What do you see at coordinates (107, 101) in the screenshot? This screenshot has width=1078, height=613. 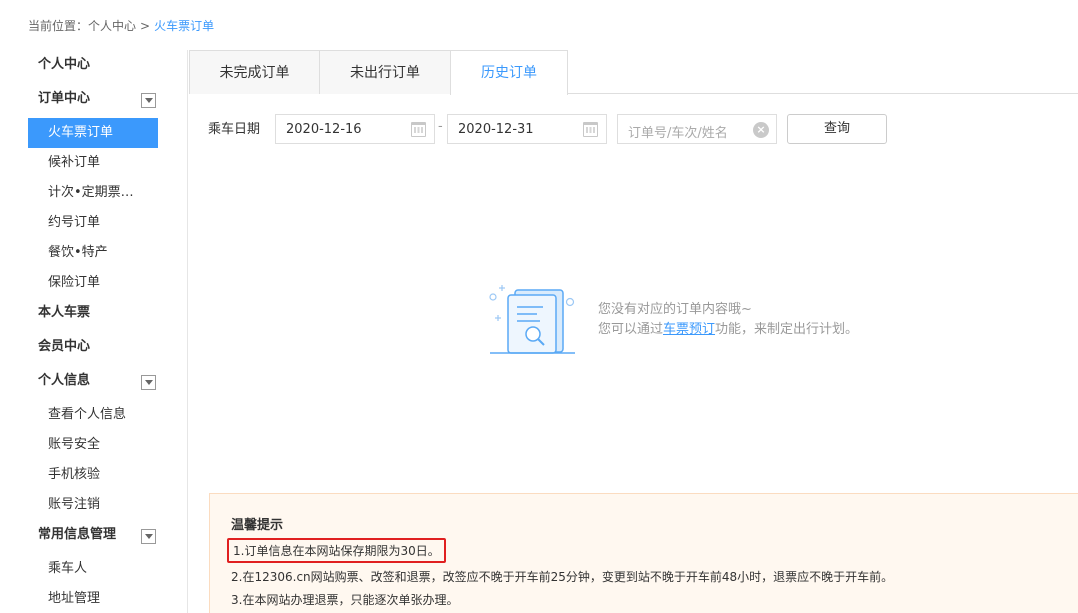 I see `sidebar-group-order-center: 订单中心` at bounding box center [107, 101].